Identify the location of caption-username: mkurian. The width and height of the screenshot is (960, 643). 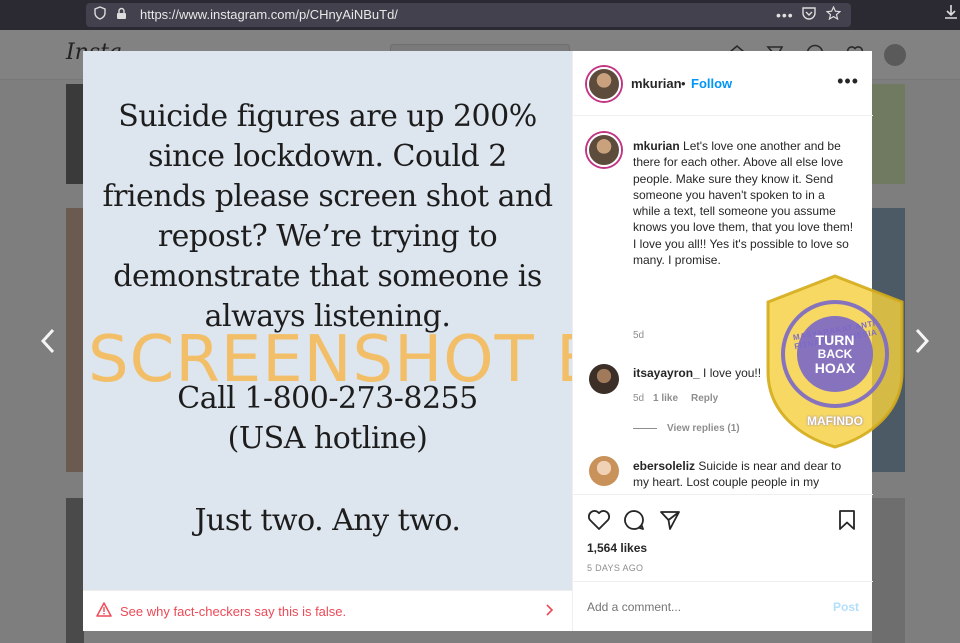
(656, 146).